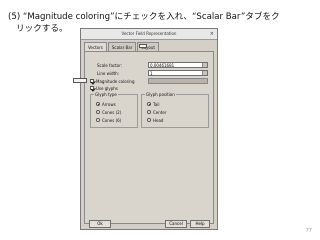 The height and width of the screenshot is (240, 320). I want to click on cancel-button: Cancel, so click(176, 224).